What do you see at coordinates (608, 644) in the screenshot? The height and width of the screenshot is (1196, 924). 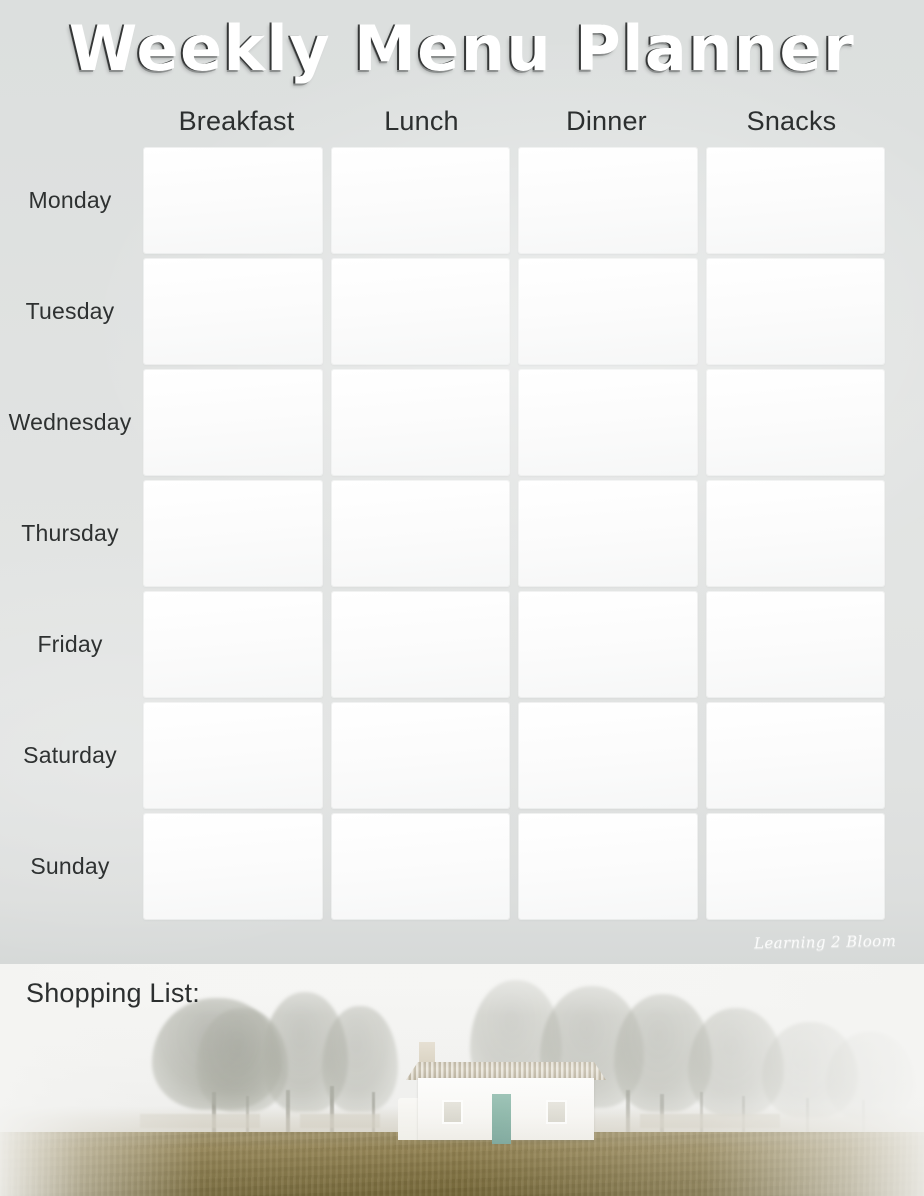 I see `cell-friday-dinner` at bounding box center [608, 644].